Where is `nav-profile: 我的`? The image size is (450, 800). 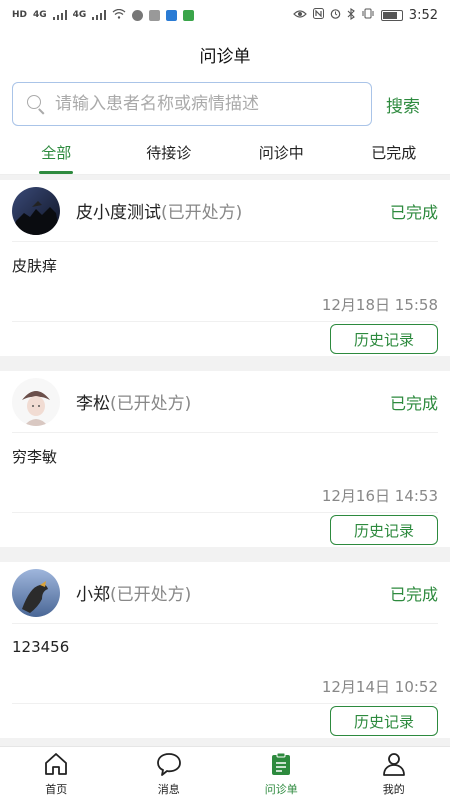 nav-profile: 我的 is located at coordinates (394, 773).